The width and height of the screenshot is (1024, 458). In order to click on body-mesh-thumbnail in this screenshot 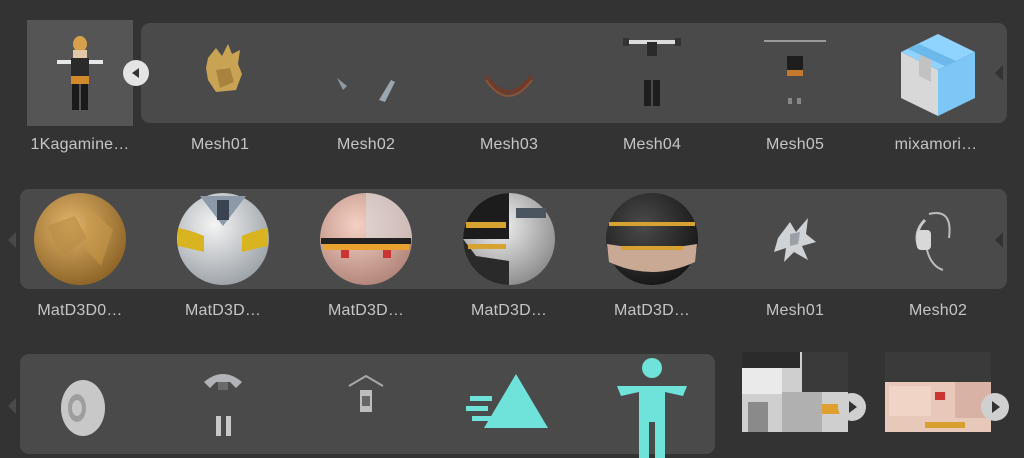, I will do `click(652, 72)`.